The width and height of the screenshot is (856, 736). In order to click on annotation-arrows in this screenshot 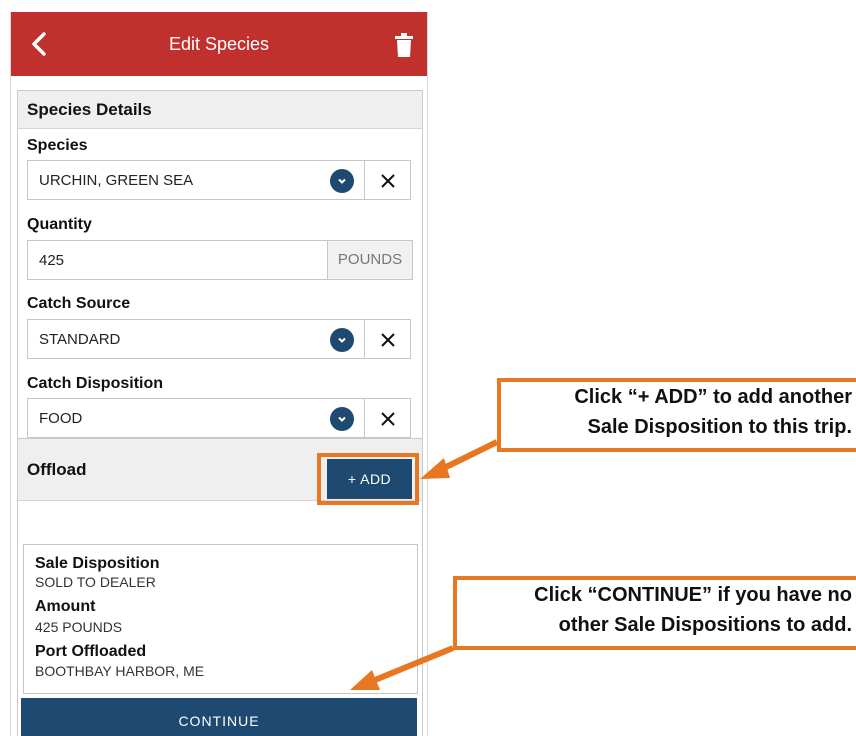, I will do `click(424, 564)`.